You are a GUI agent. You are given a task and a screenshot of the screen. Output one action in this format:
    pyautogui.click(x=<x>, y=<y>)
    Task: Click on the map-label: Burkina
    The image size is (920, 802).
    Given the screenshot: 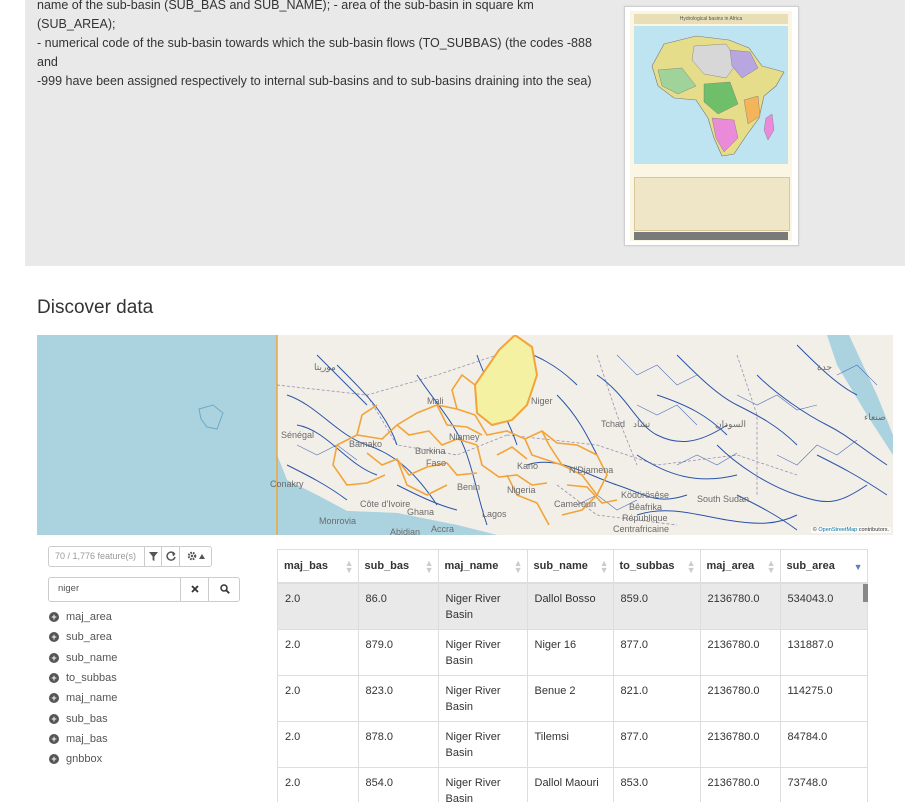 What is the action you would take?
    pyautogui.click(x=430, y=451)
    